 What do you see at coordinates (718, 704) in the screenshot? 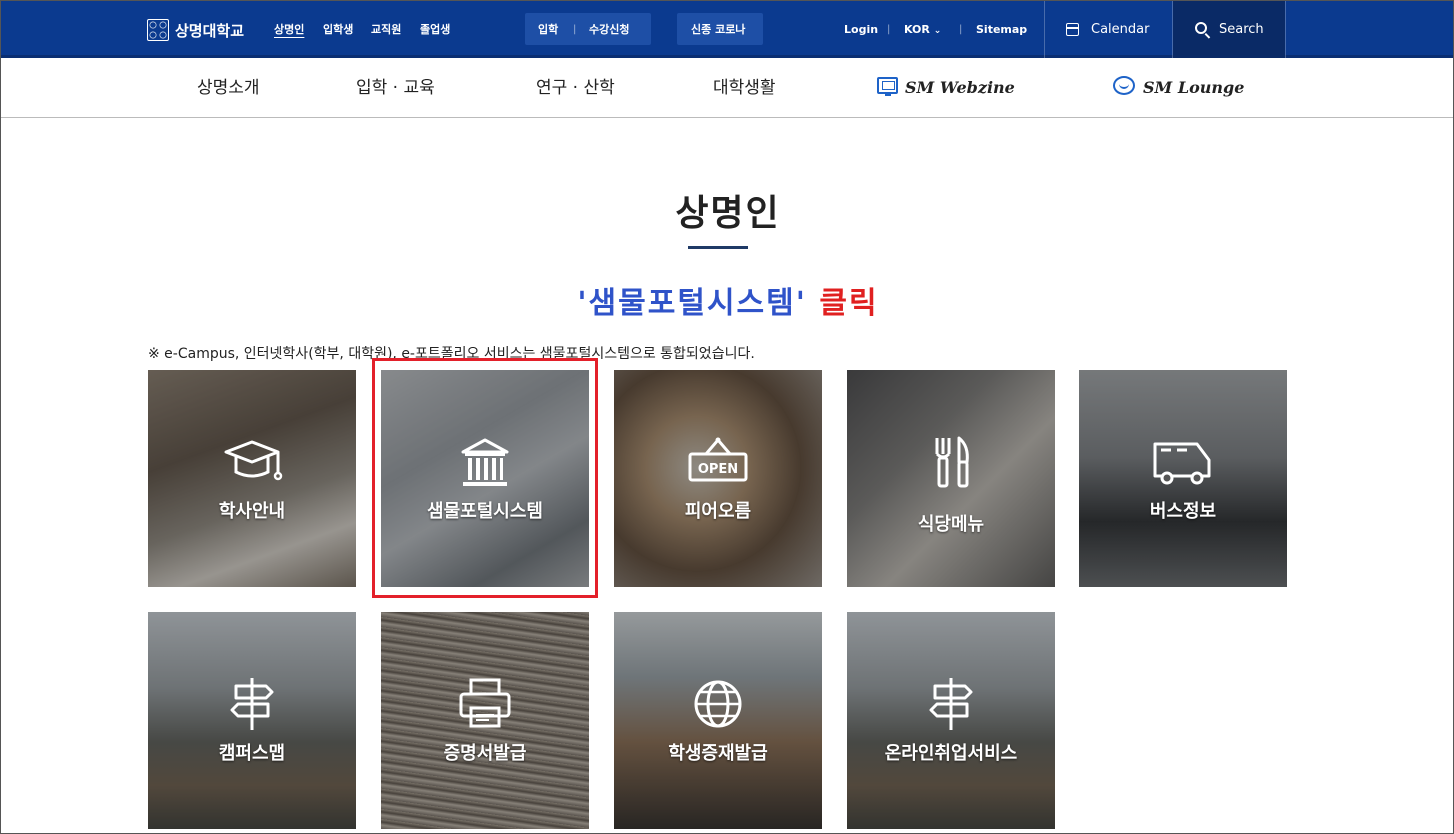
I see `globe-icon` at bounding box center [718, 704].